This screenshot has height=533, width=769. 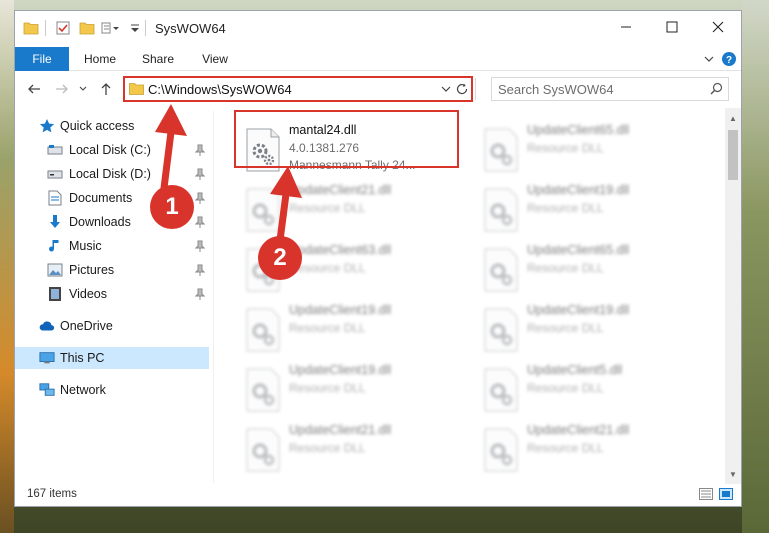 What do you see at coordinates (228, 178) in the screenshot?
I see `annotation-arrows` at bounding box center [228, 178].